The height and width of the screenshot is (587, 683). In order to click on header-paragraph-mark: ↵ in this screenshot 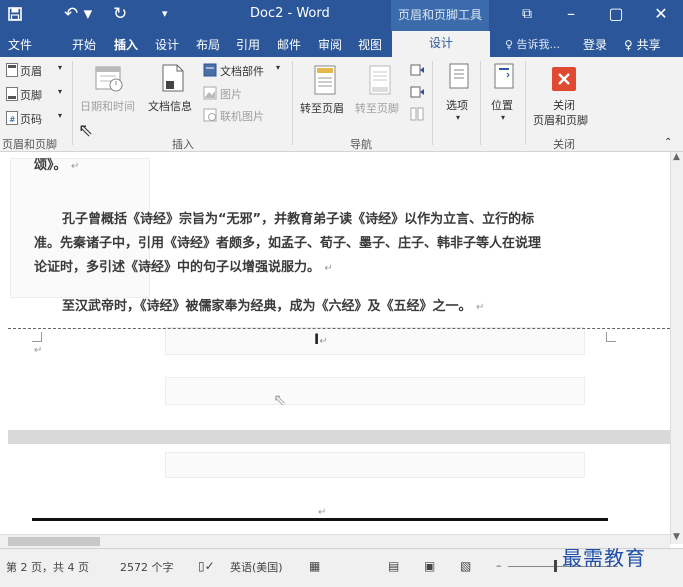, I will do `click(322, 512)`.